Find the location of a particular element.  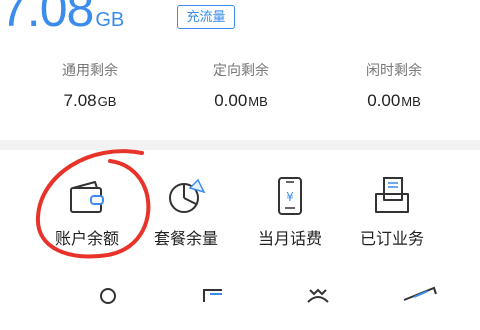

recharge-data-button: 充流量 is located at coordinates (206, 17).